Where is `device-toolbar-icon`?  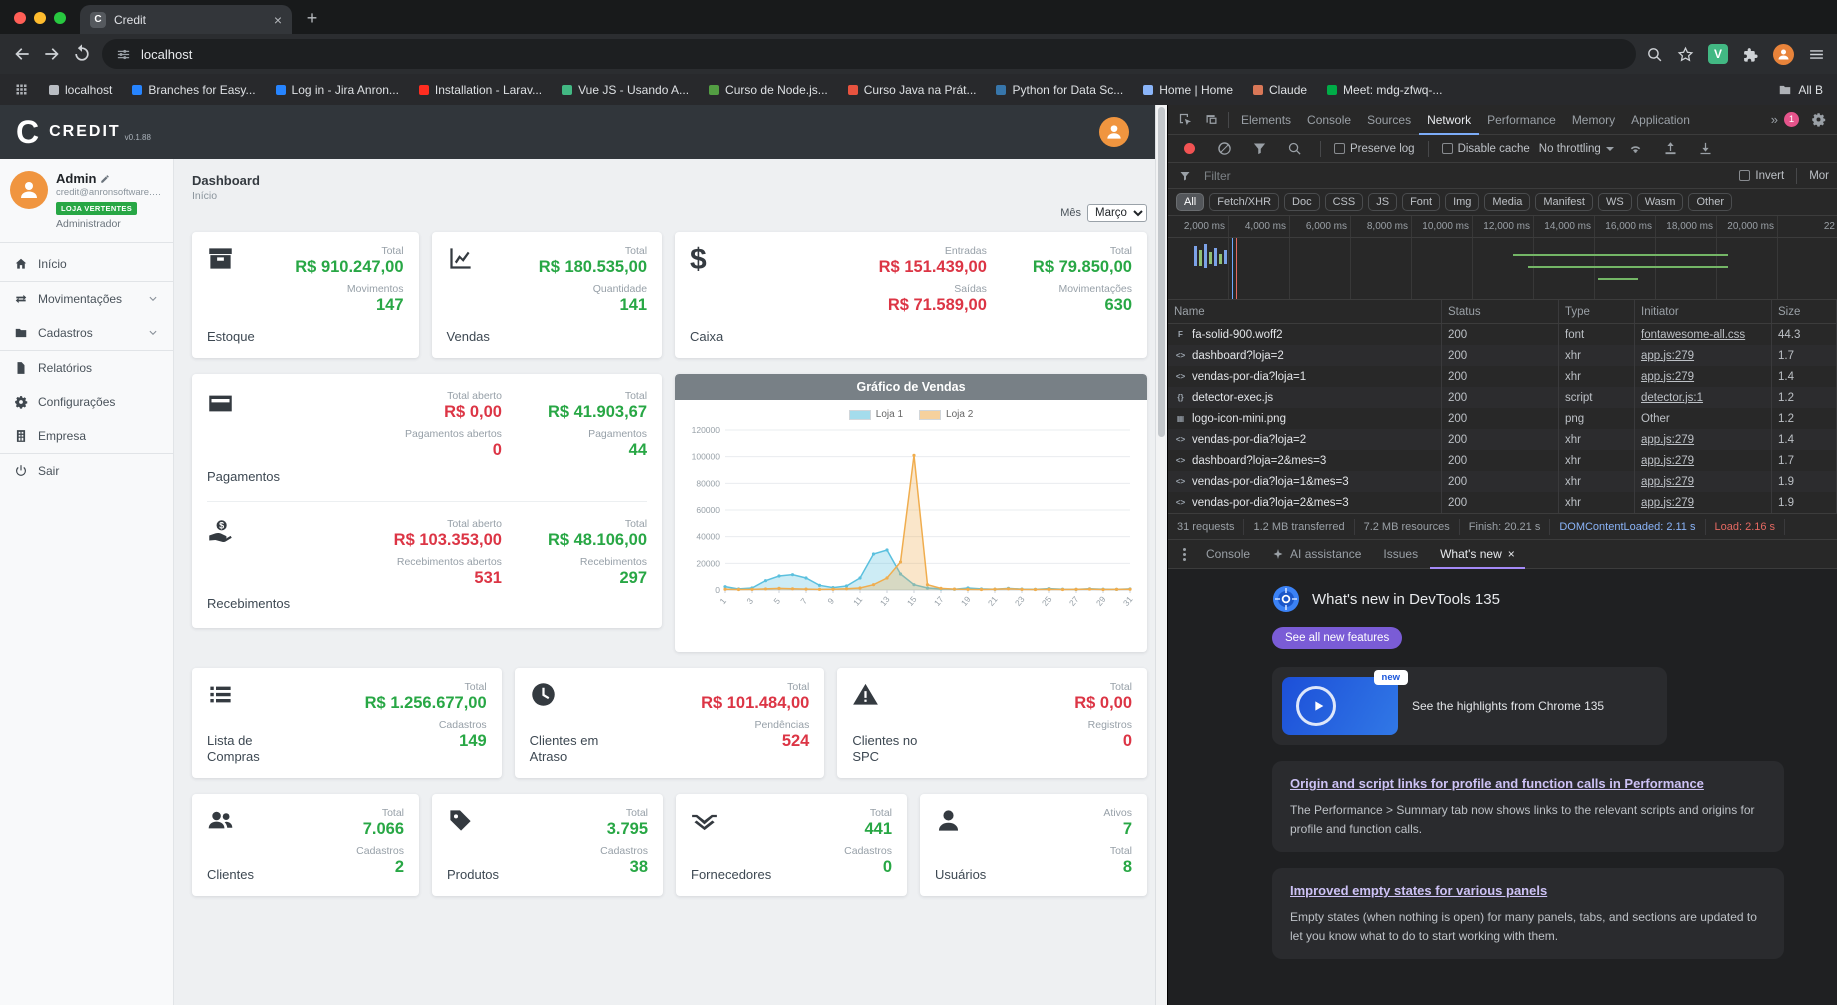
device-toolbar-icon is located at coordinates (1211, 120).